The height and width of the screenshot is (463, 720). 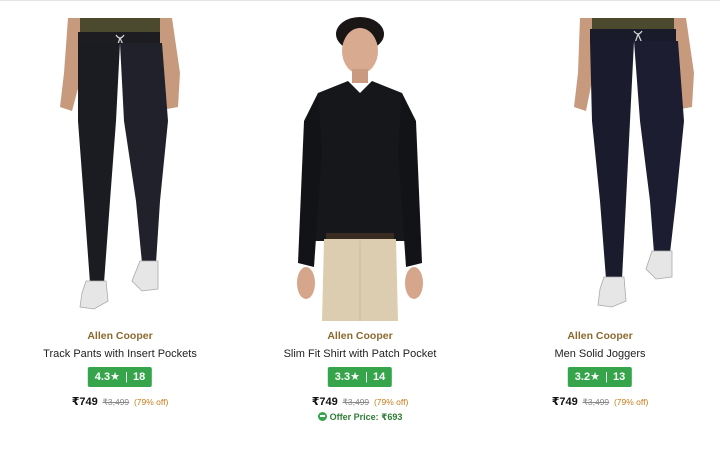 What do you see at coordinates (102, 377) in the screenshot?
I see `rating-value: 4.3` at bounding box center [102, 377].